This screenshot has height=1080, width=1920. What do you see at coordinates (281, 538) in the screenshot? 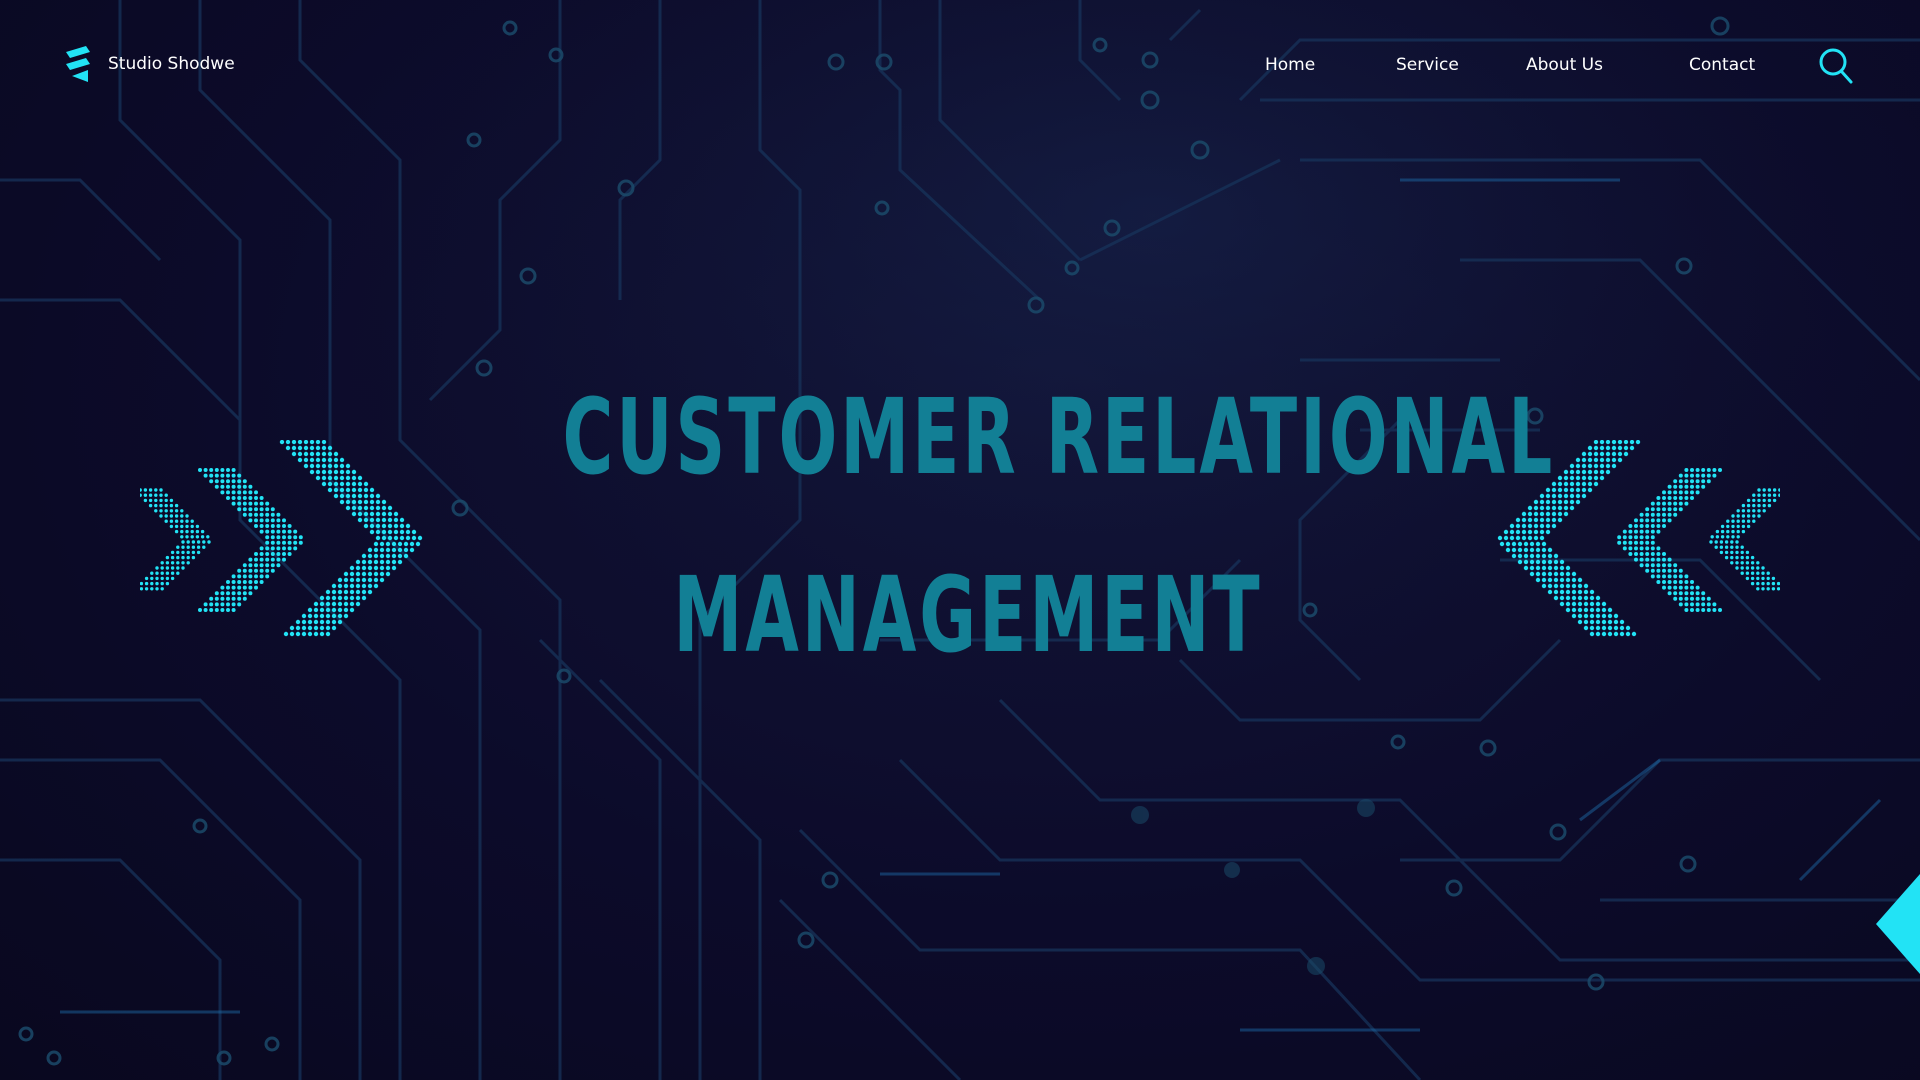
I see `dotted-chevrons-right-icon` at bounding box center [281, 538].